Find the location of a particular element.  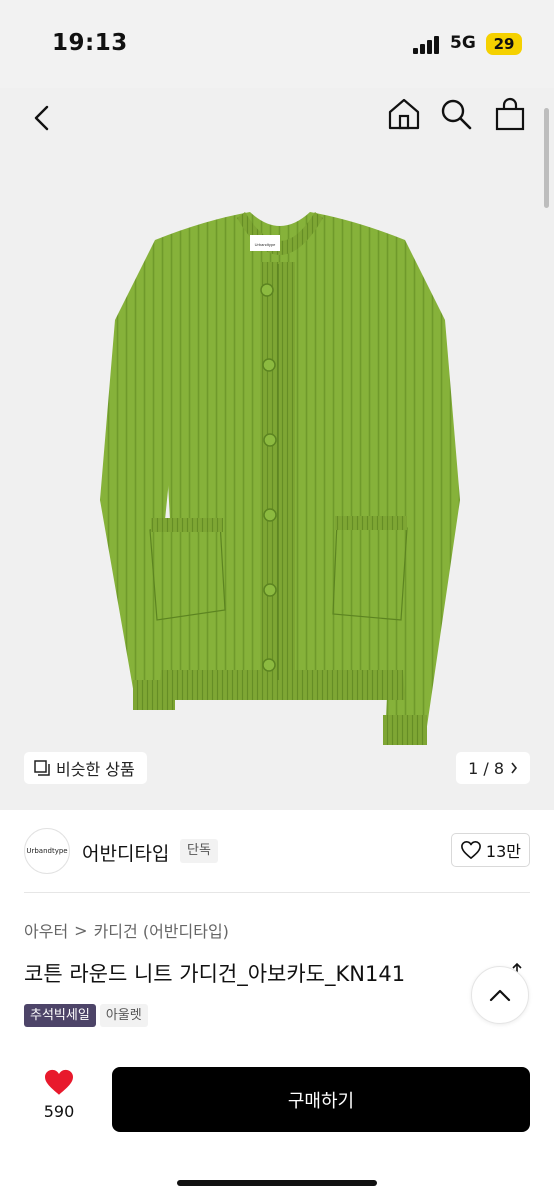

brand-like-count: 13만 is located at coordinates (503, 851).